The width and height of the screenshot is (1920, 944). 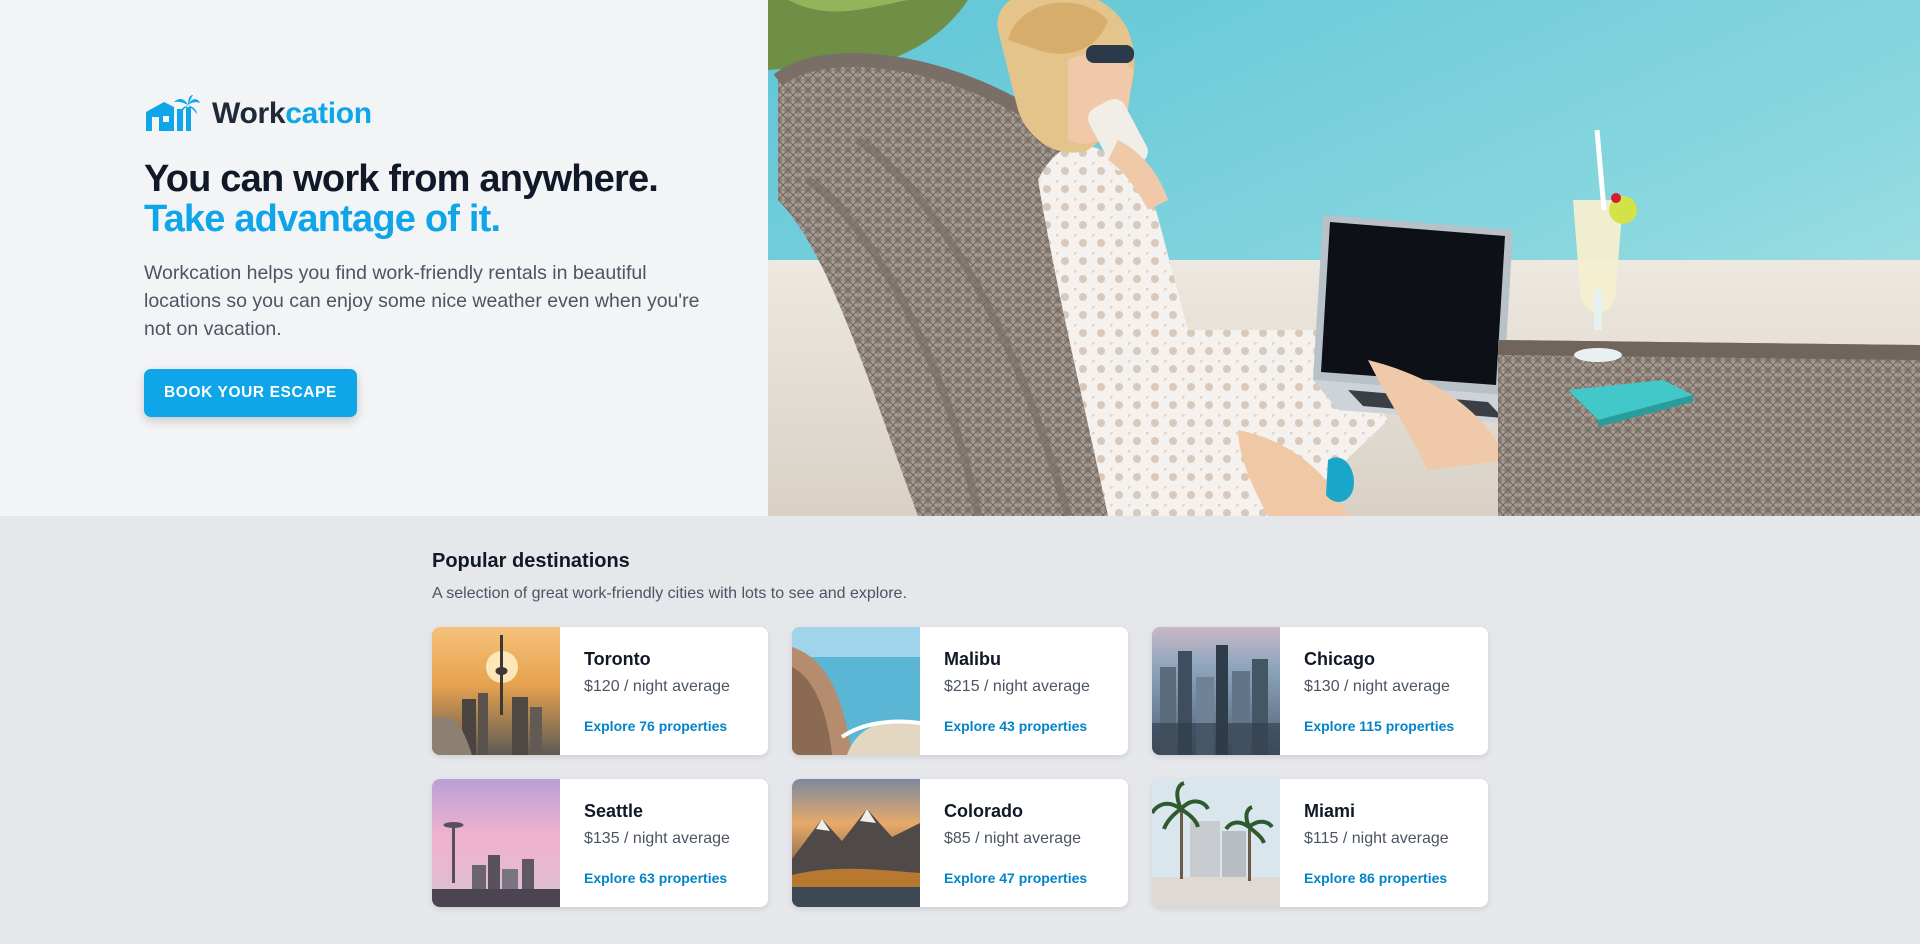 I want to click on explore-properties-link: Explore 76 properties, so click(x=657, y=726).